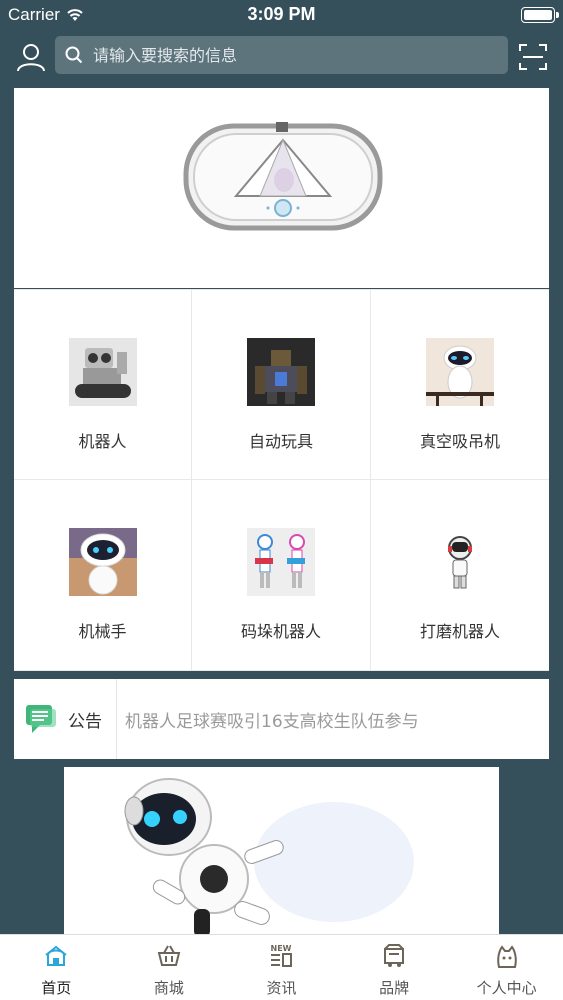  Describe the element at coordinates (56, 988) in the screenshot. I see `tab-label: 首页` at that location.